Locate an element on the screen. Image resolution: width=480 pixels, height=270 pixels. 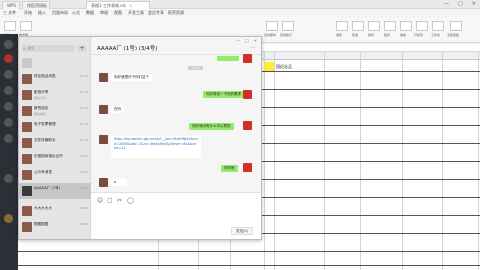
sum-button is located at coordinates (342, 26).